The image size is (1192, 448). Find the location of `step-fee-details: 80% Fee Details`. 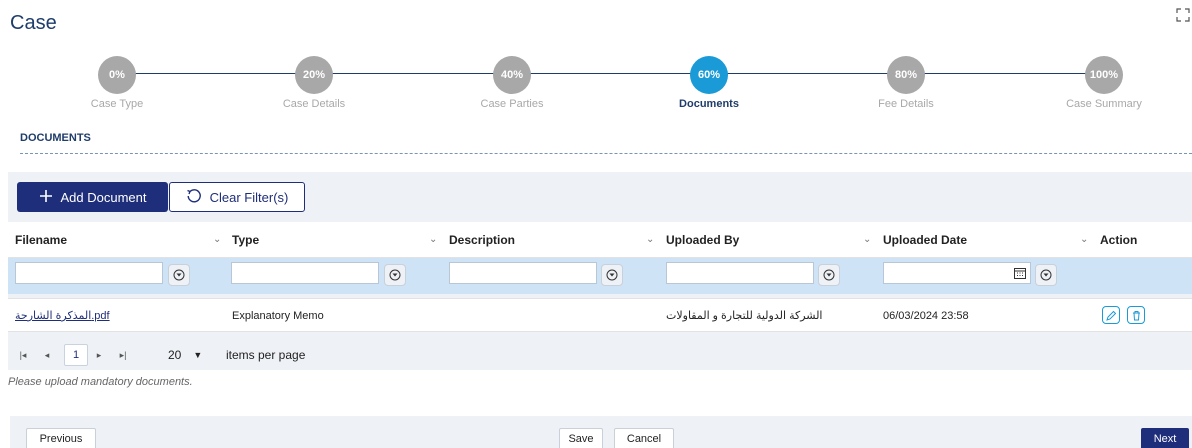

step-fee-details: 80% Fee Details is located at coordinates (906, 83).